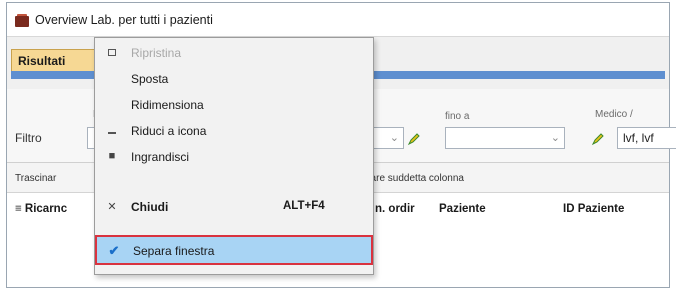  What do you see at coordinates (112, 156) in the screenshot?
I see `maximize-icon: ■` at bounding box center [112, 156].